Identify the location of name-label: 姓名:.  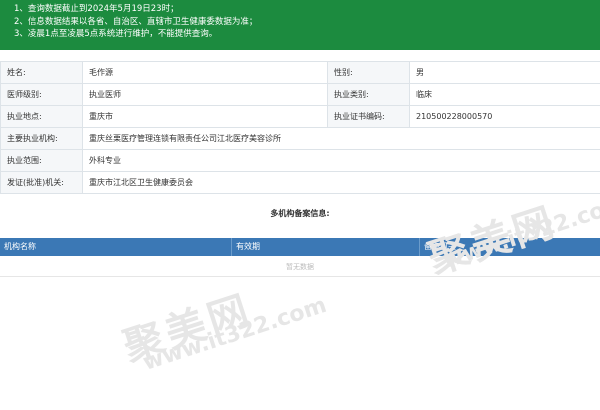
(41, 72).